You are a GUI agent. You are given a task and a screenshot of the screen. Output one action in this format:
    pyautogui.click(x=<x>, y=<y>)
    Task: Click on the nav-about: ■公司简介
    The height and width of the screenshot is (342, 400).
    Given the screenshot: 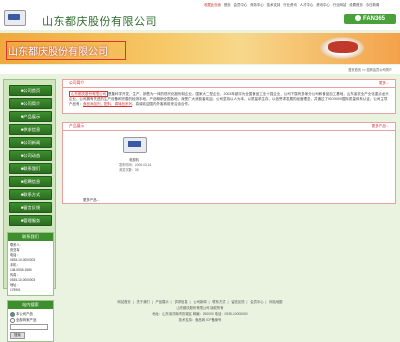 What is the action you would take?
    pyautogui.click(x=30, y=103)
    